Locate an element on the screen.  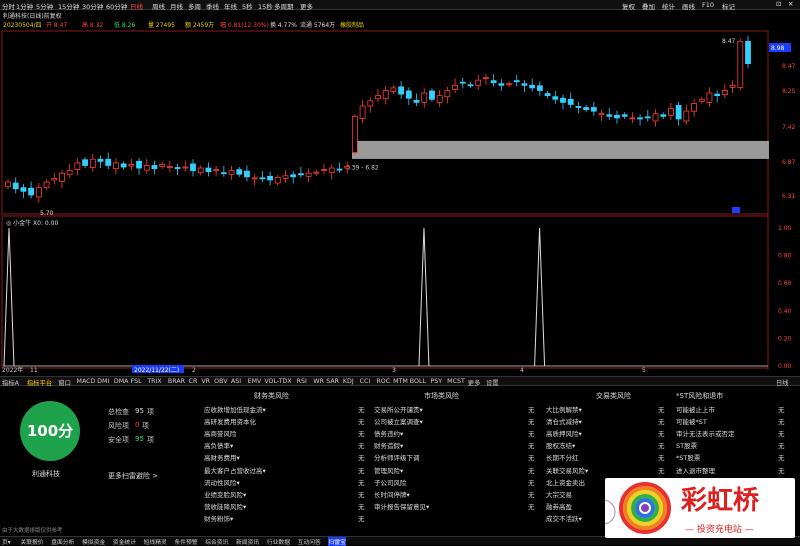
more-scan-link: 更多扫雷避险 > is located at coordinates (133, 476).